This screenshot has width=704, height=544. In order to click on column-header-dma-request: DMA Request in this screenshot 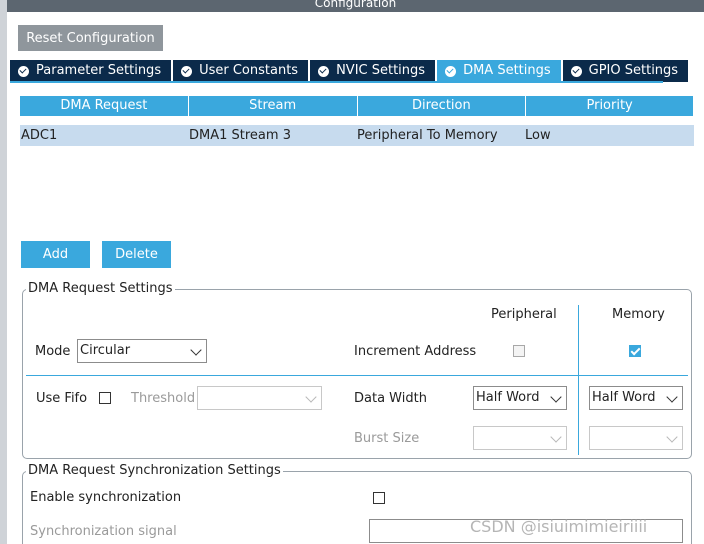, I will do `click(104, 106)`.